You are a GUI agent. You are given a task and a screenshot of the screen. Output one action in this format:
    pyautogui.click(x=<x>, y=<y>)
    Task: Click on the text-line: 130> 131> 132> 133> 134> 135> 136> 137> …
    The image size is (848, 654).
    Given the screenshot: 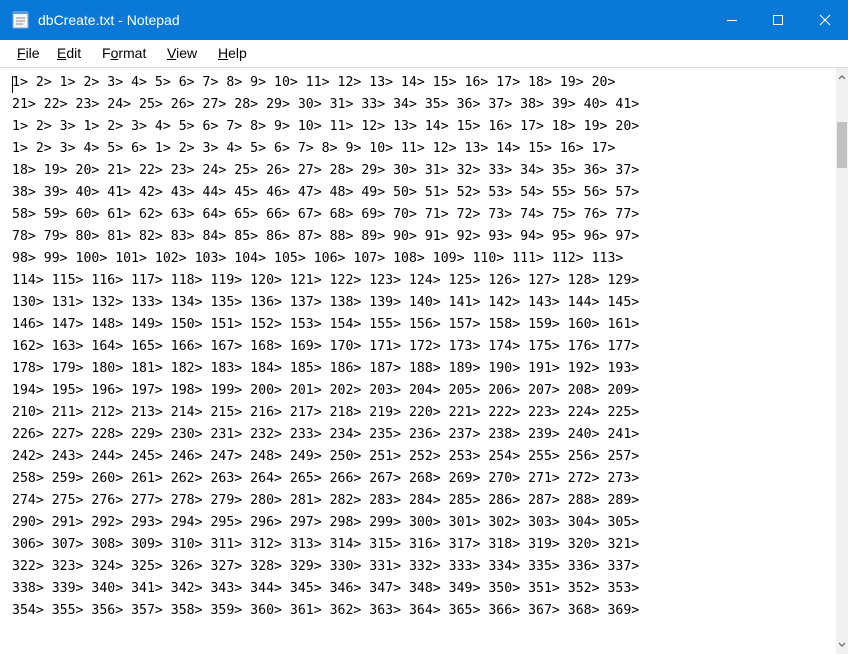 What is the action you would take?
    pyautogui.click(x=326, y=302)
    